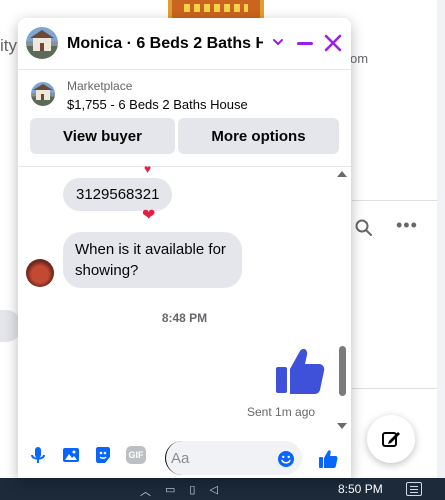 This screenshot has width=445, height=500. Describe the element at coordinates (342, 174) in the screenshot. I see `scroll-up-icon` at that location.